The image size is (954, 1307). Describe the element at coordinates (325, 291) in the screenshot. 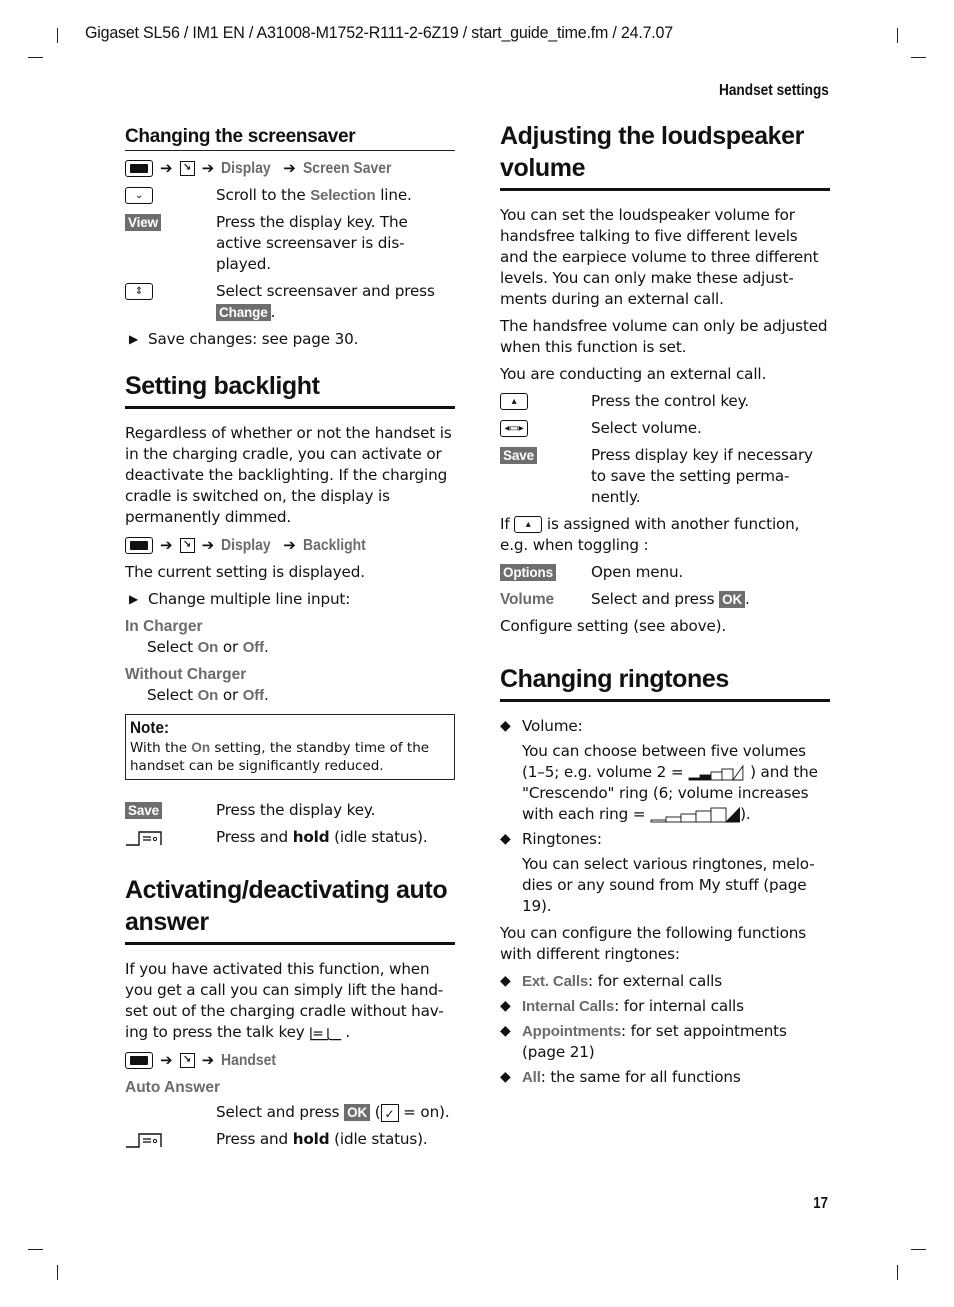

I see `step-text: Select screensaver and press` at that location.